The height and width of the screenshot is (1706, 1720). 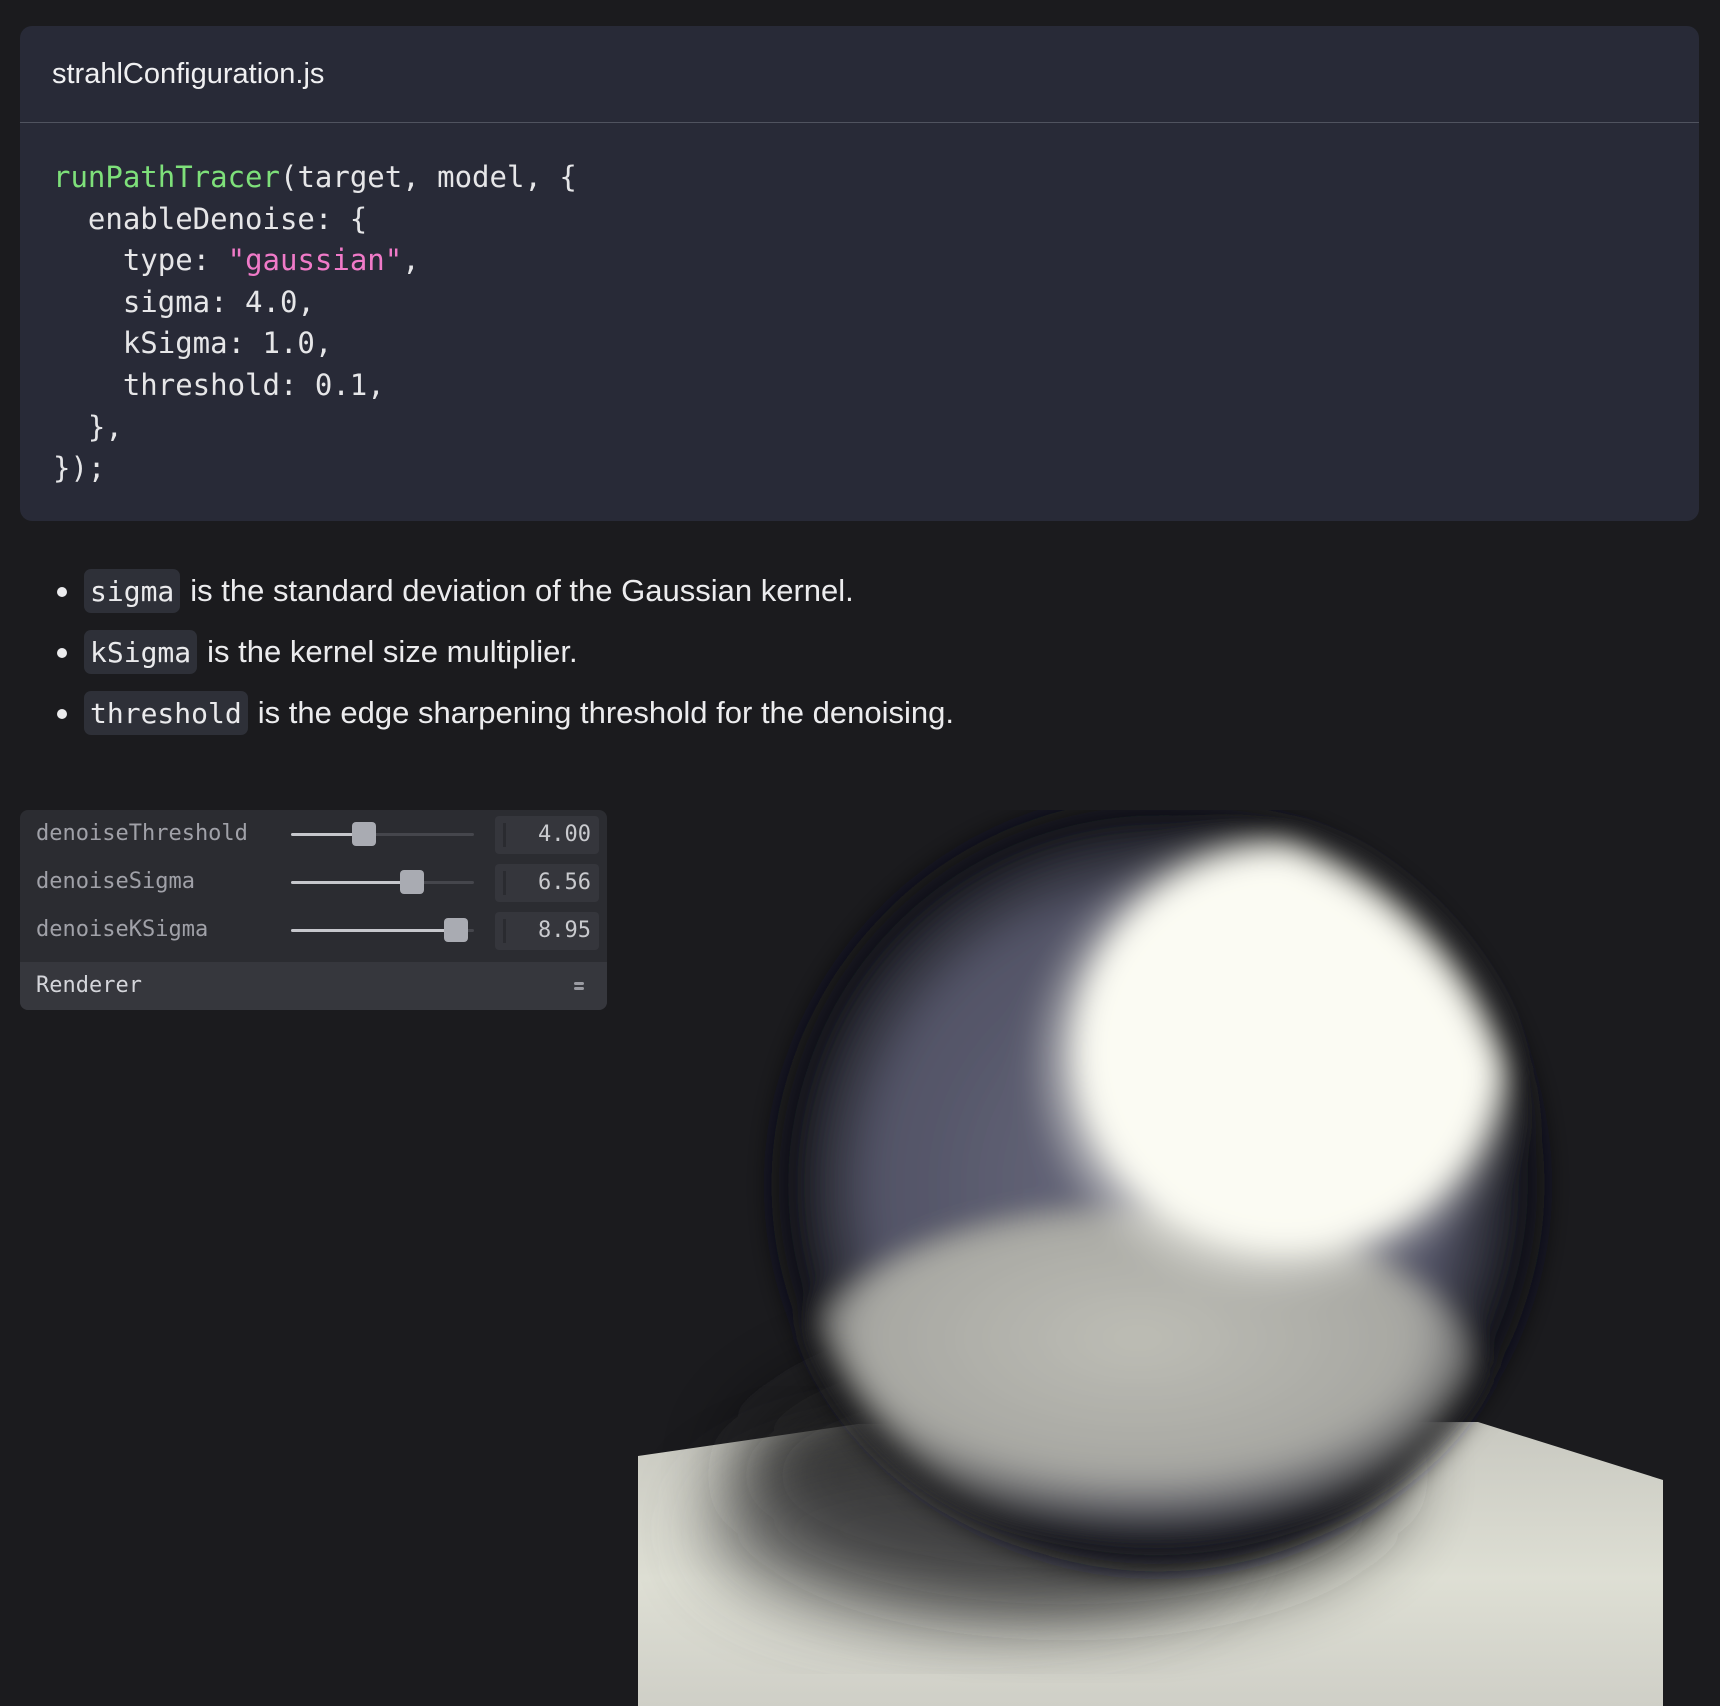 I want to click on slider-row-denoiseThreshold: denoiseThreshold 4.00, so click(x=313, y=834).